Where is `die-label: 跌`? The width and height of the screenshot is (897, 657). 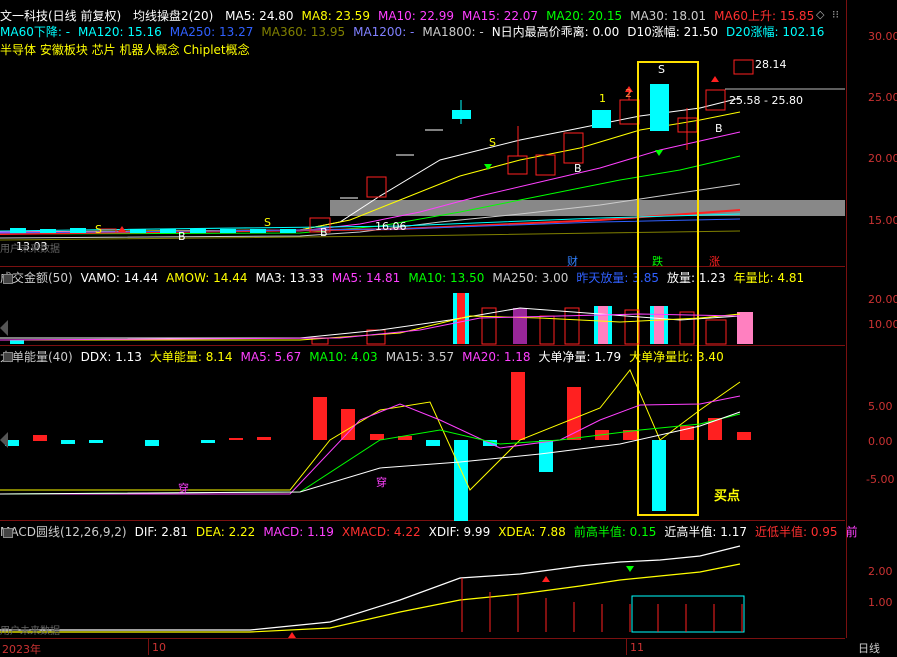 die-label: 跌 is located at coordinates (657, 261).